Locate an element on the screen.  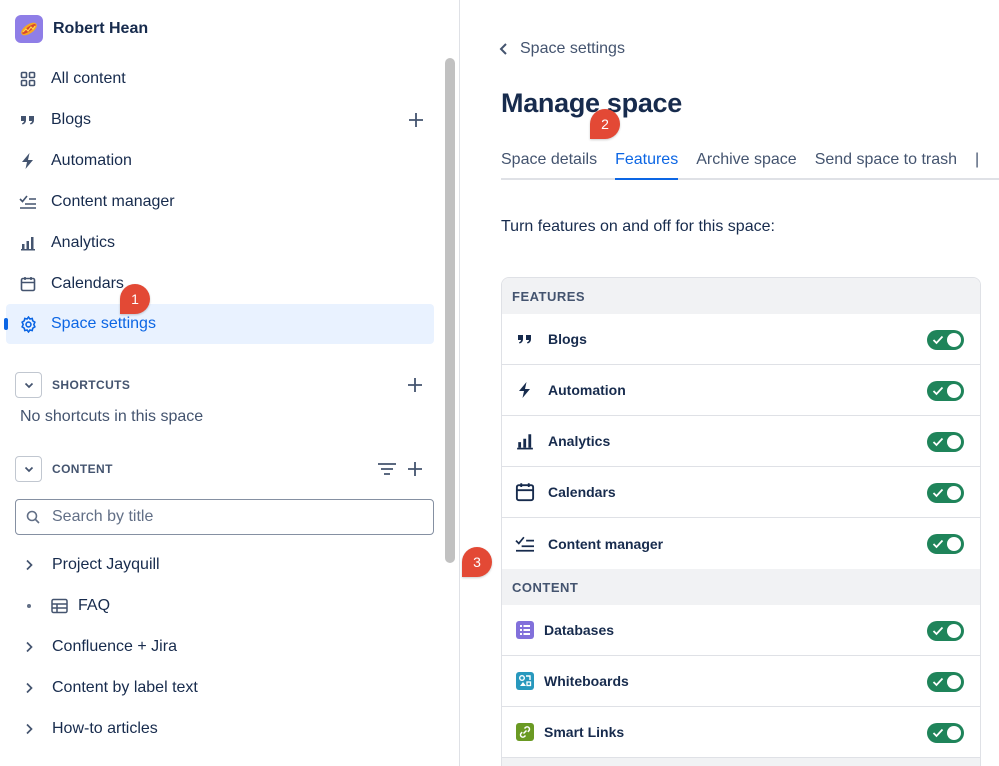
tree-item-label: How-to articles is located at coordinates (105, 728).